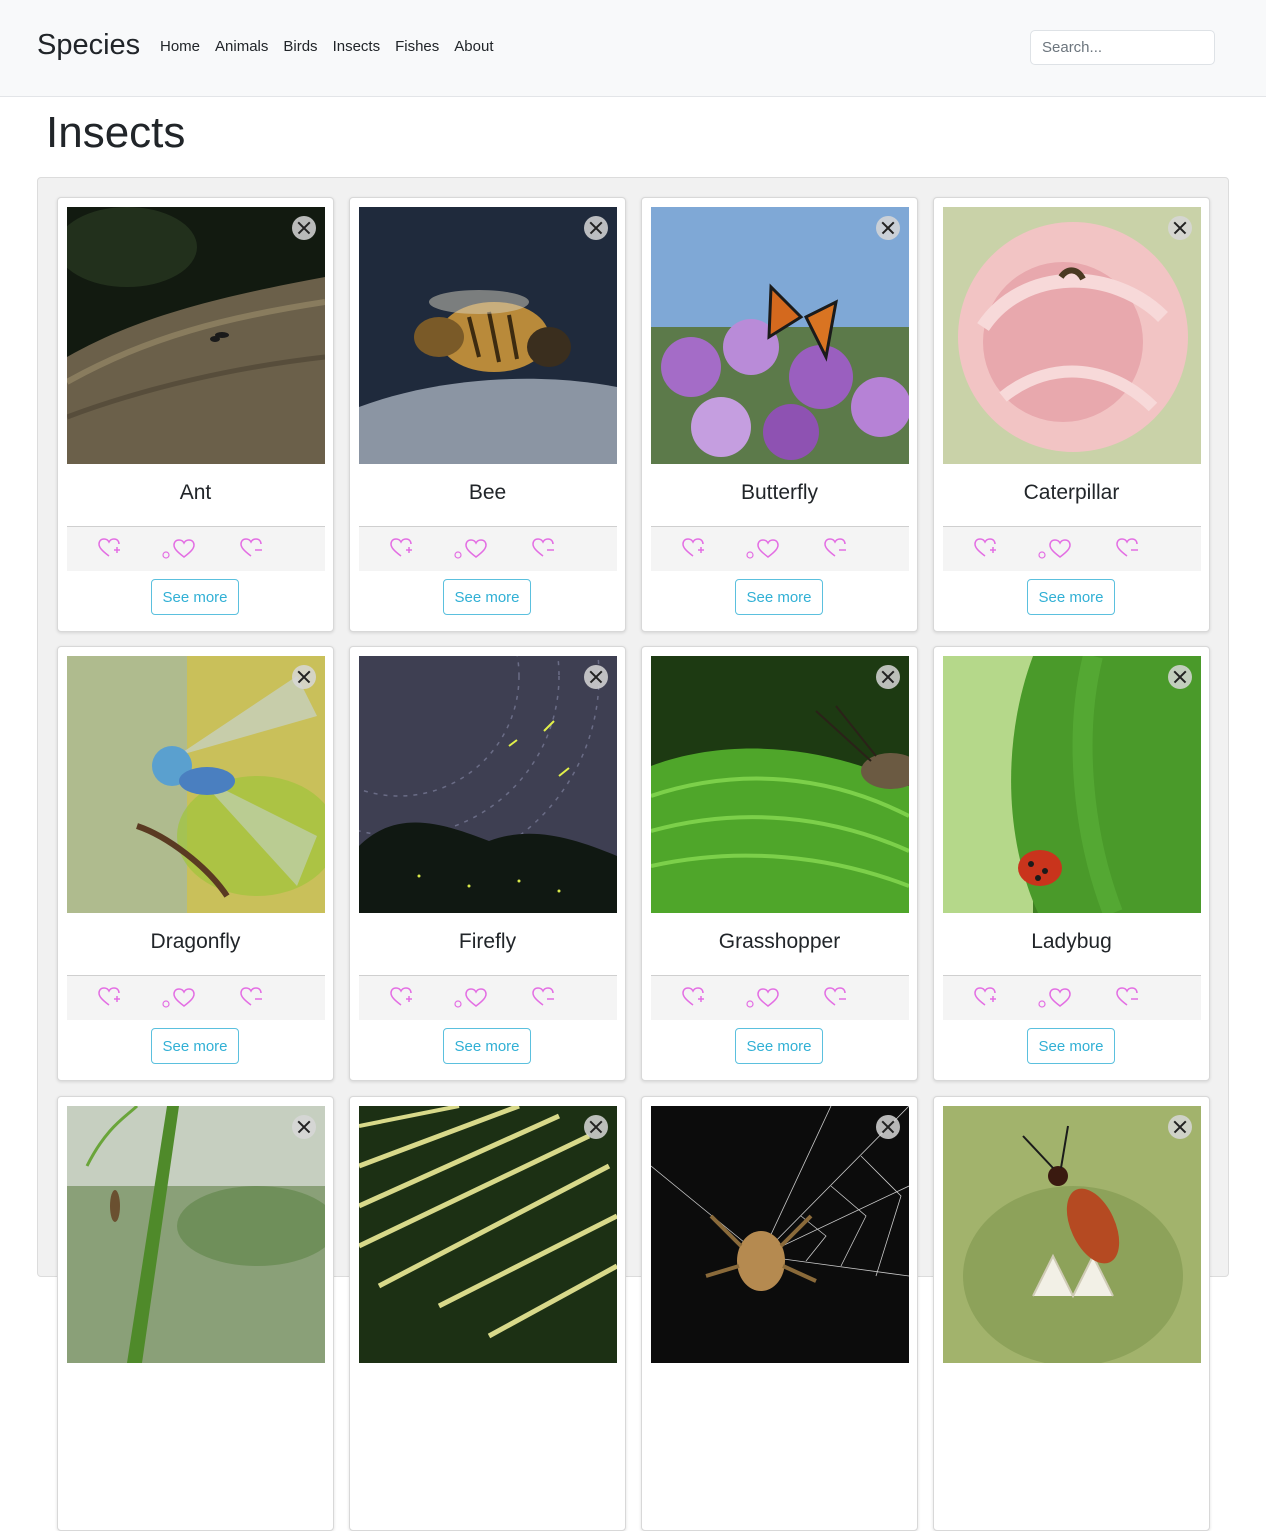 The image size is (1266, 1531). Describe the element at coordinates (88, 45) in the screenshot. I see `brand-logo: Species` at that location.